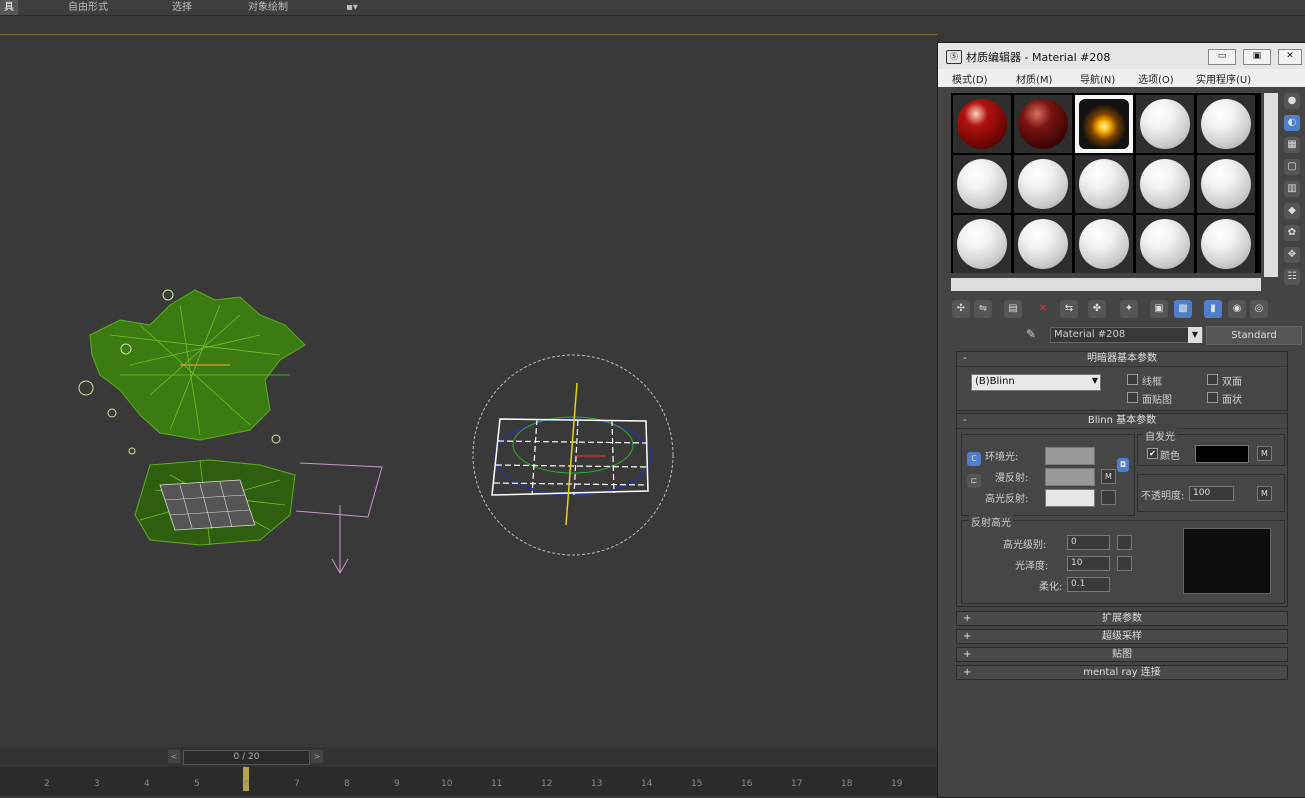  Describe the element at coordinates (1222, 57) in the screenshot. I see `minimize-button: ▭` at that location.